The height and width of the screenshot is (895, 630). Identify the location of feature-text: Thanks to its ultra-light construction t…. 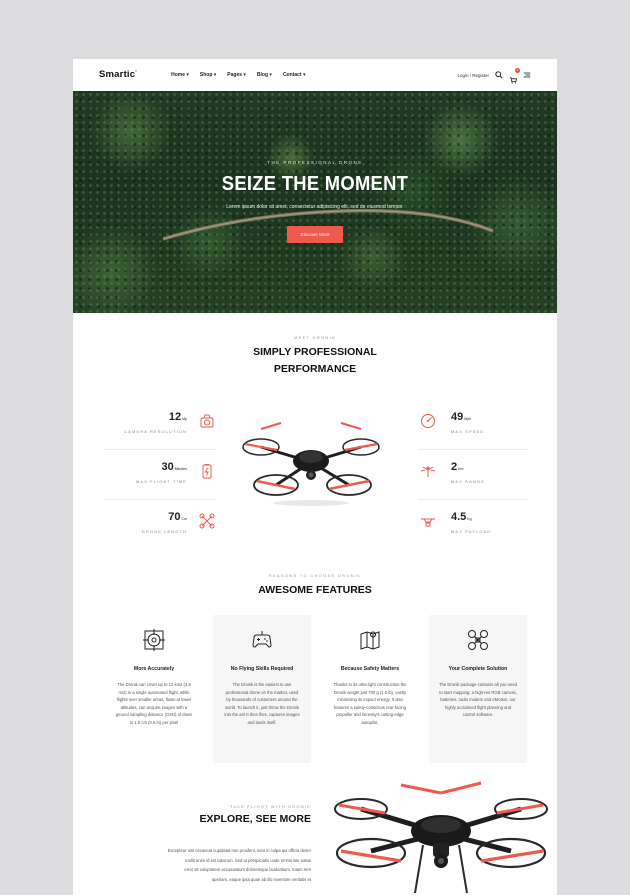
(370, 703).